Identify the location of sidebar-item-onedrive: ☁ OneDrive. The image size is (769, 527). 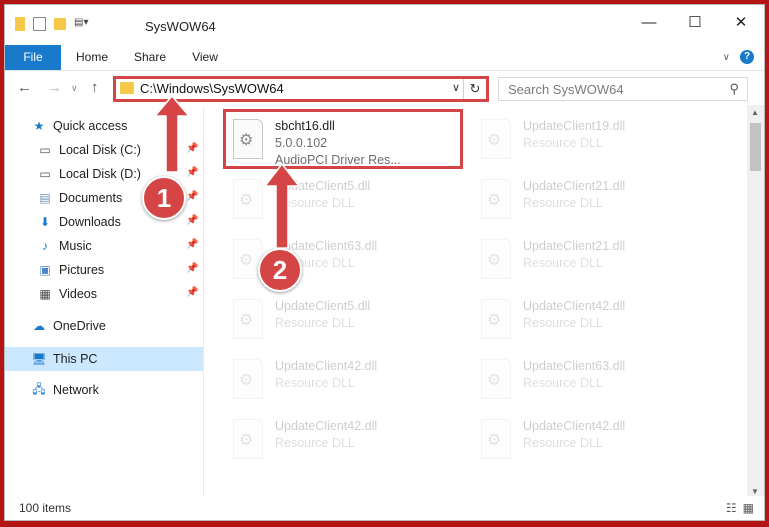
(104, 326).